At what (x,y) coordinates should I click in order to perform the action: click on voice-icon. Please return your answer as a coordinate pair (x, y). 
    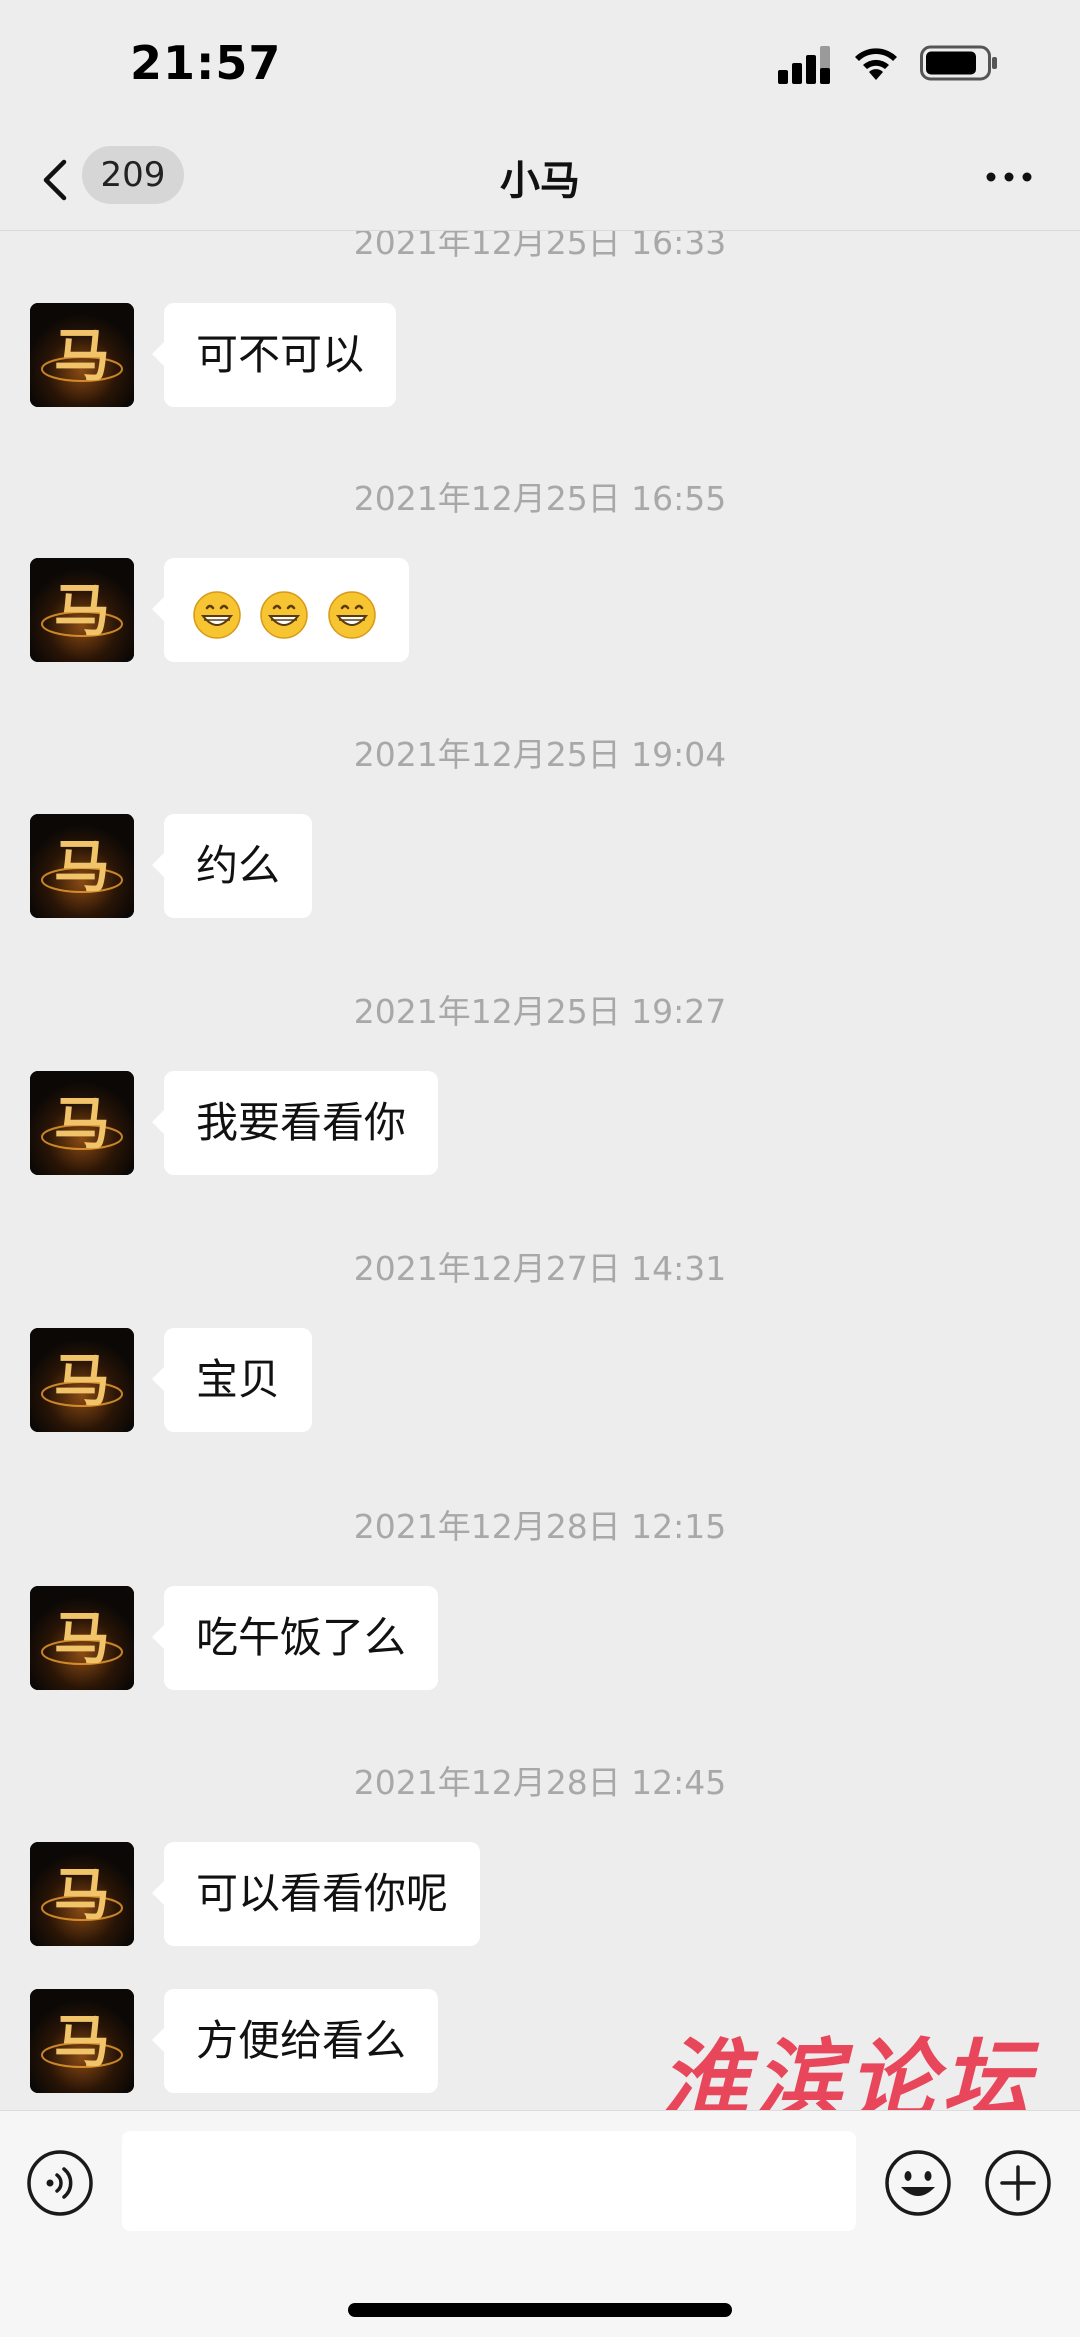
    Looking at the image, I should click on (60, 2183).